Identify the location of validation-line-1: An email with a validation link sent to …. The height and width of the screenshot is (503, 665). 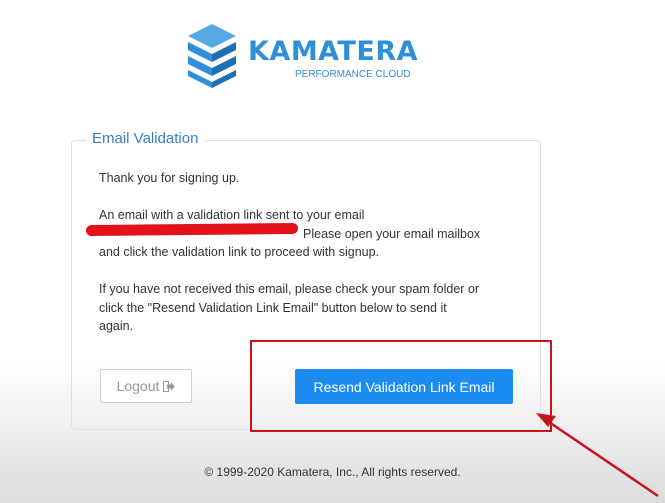
(232, 215).